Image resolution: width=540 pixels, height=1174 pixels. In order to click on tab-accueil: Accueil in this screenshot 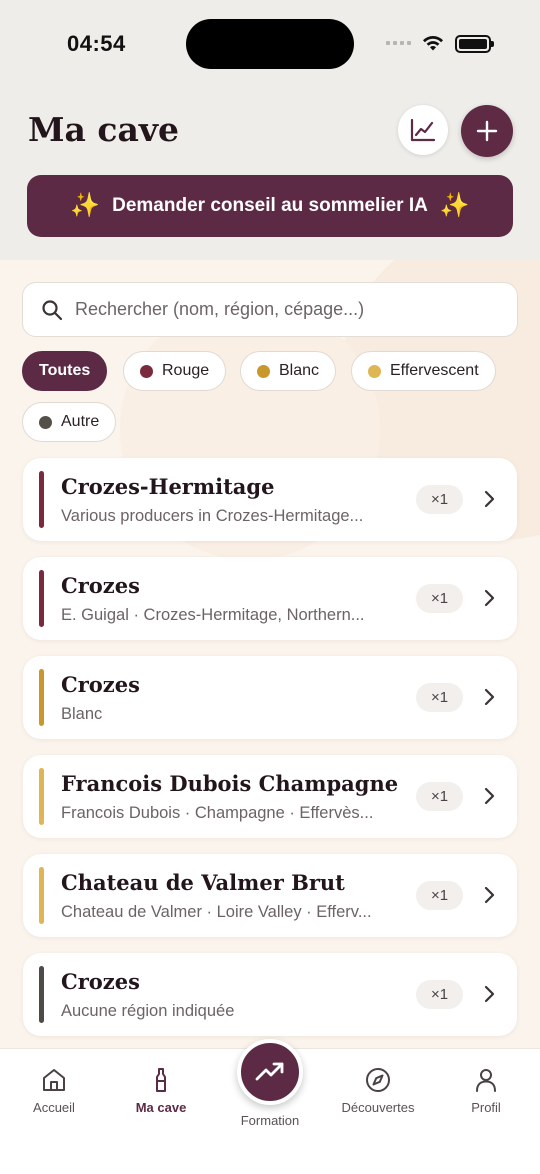, I will do `click(54, 1091)`.